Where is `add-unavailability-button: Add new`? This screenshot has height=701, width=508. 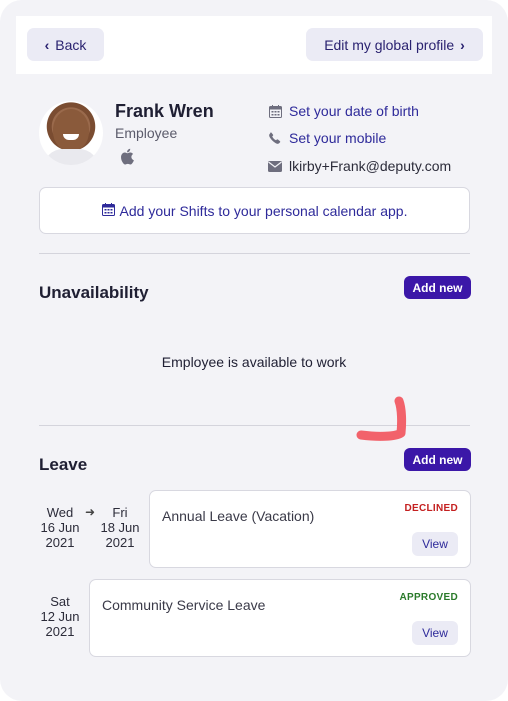 add-unavailability-button: Add new is located at coordinates (437, 287).